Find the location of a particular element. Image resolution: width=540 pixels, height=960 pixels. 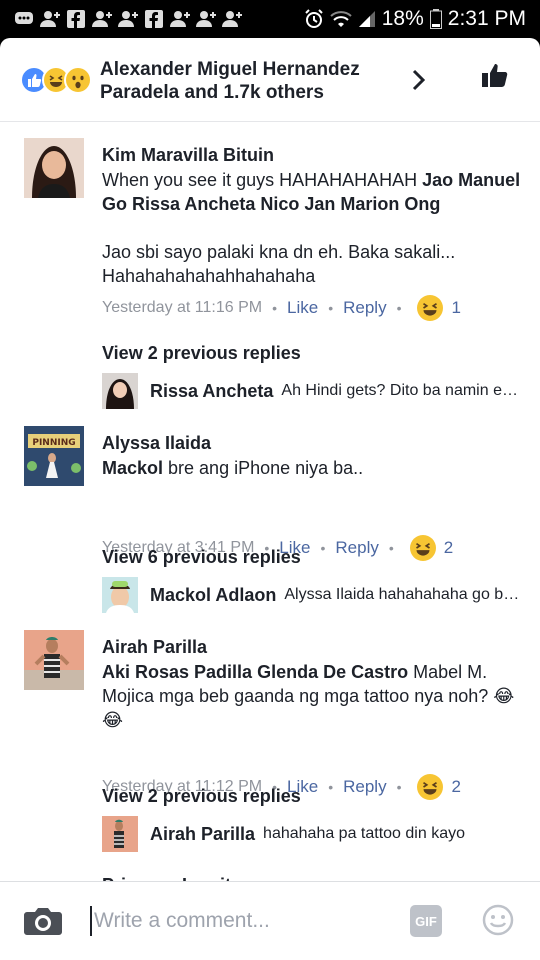

reaction-icons is located at coordinates (60, 80).